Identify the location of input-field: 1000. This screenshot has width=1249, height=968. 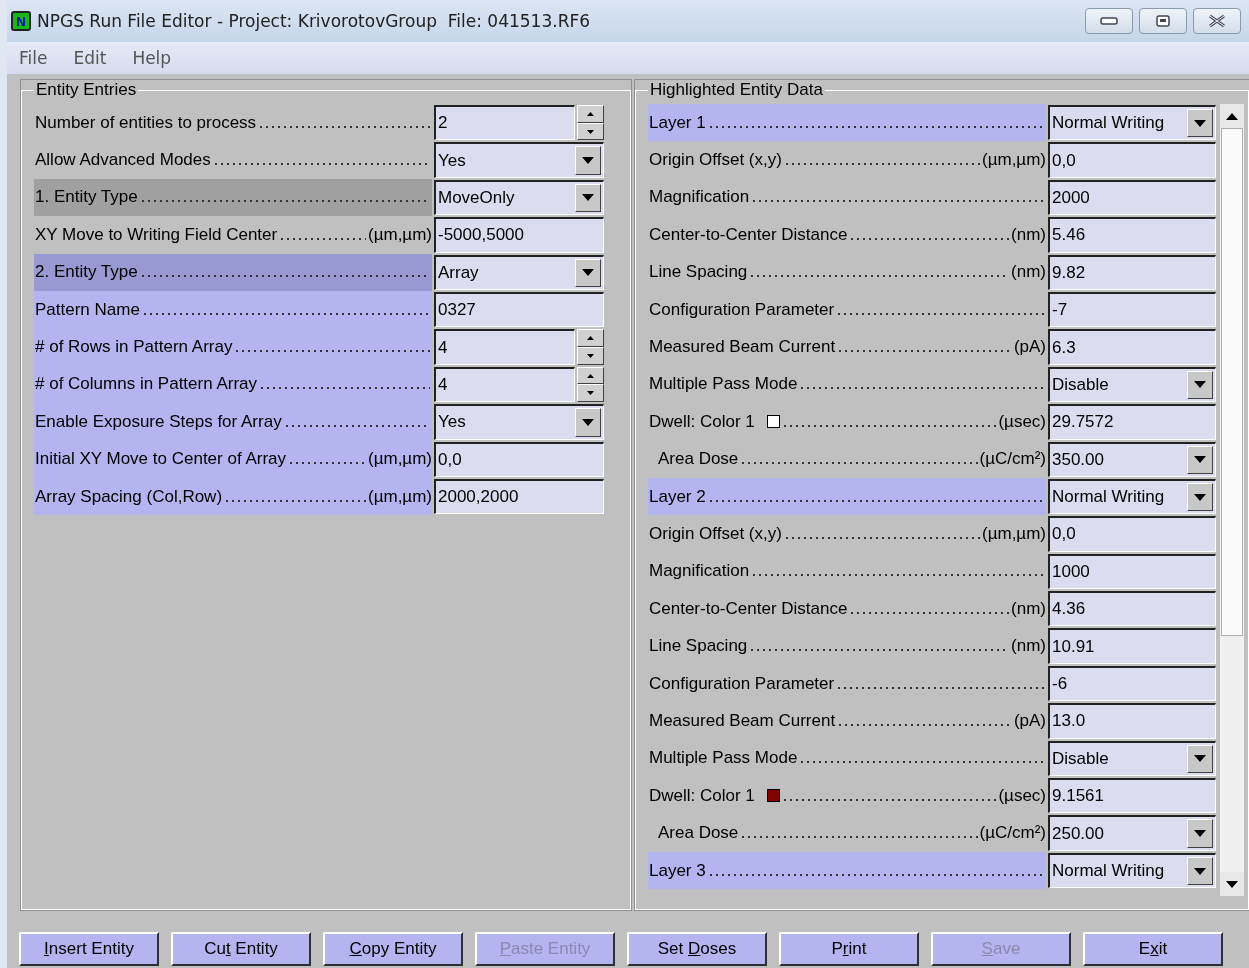
(1132, 571).